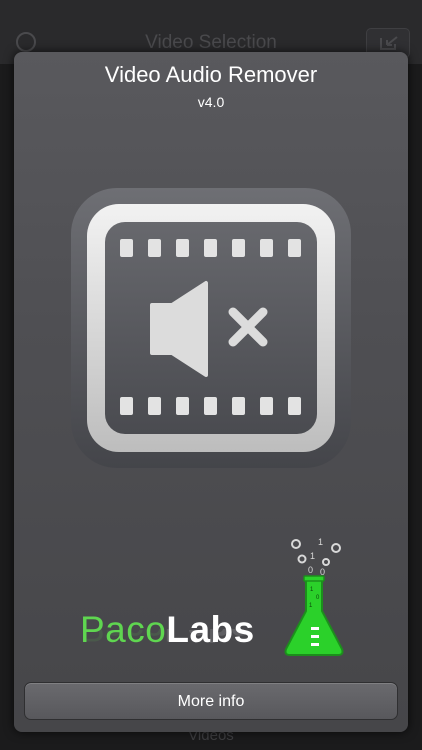 This screenshot has width=422, height=750. Describe the element at coordinates (211, 701) in the screenshot. I see `more-info-button: More info` at that location.